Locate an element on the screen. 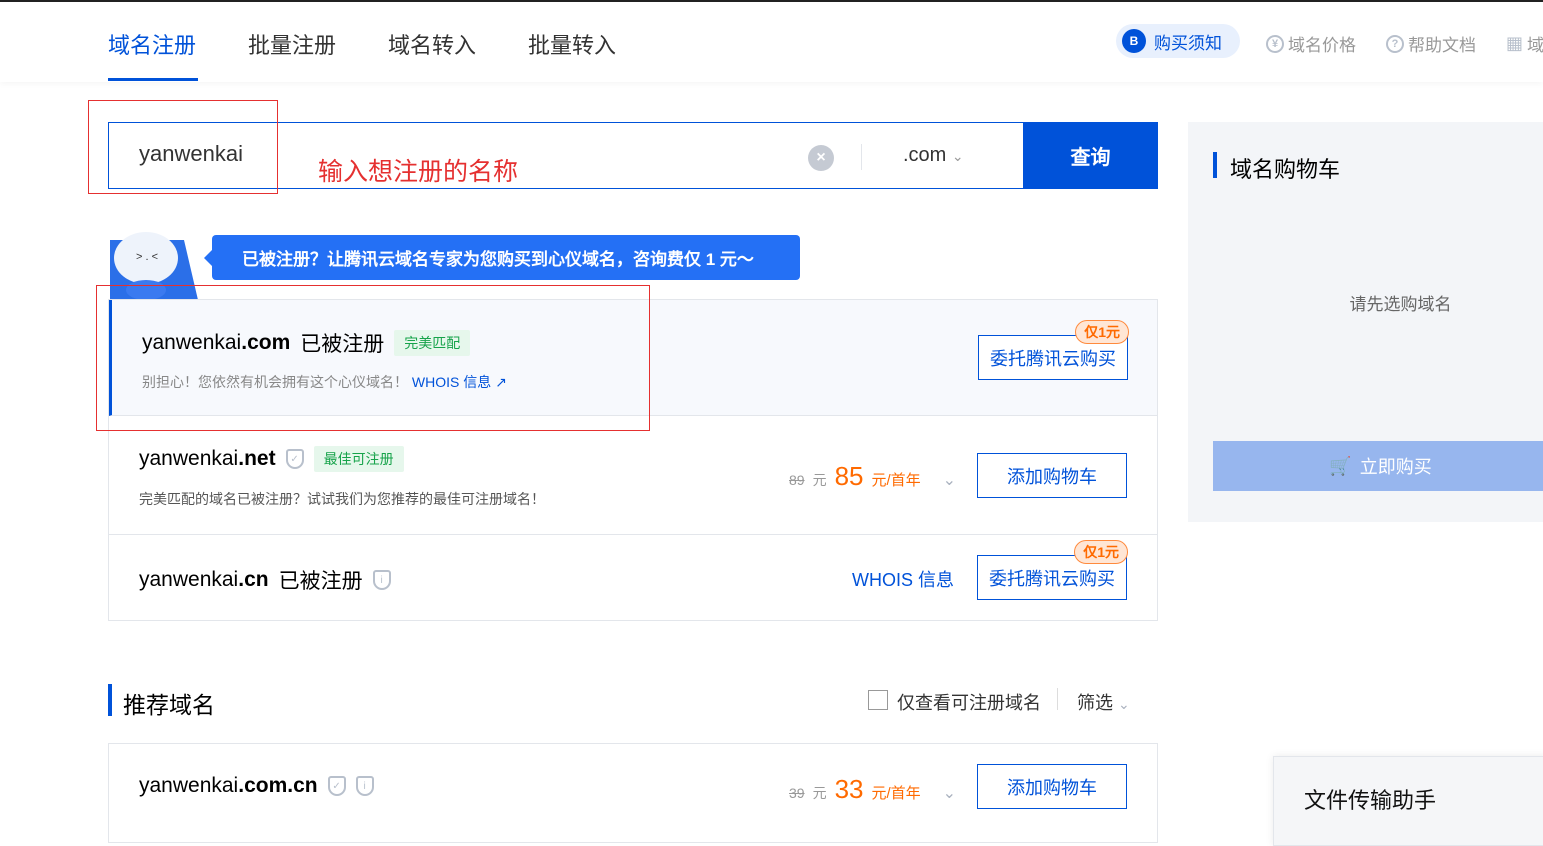 The height and width of the screenshot is (846, 1543). file-transfer-title: 文件传输助手 is located at coordinates (1370, 800).